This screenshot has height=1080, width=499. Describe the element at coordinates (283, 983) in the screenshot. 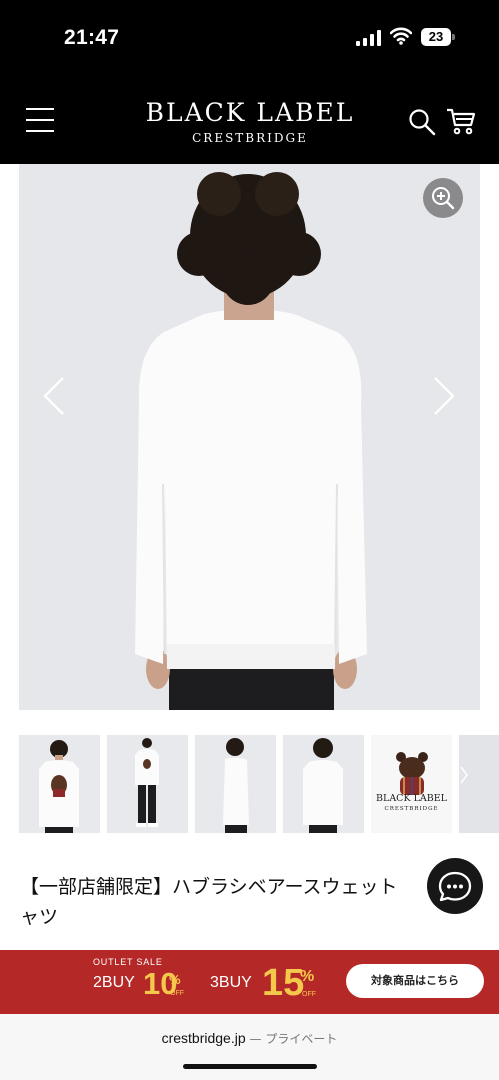

I see `deal2-value: 15` at that location.